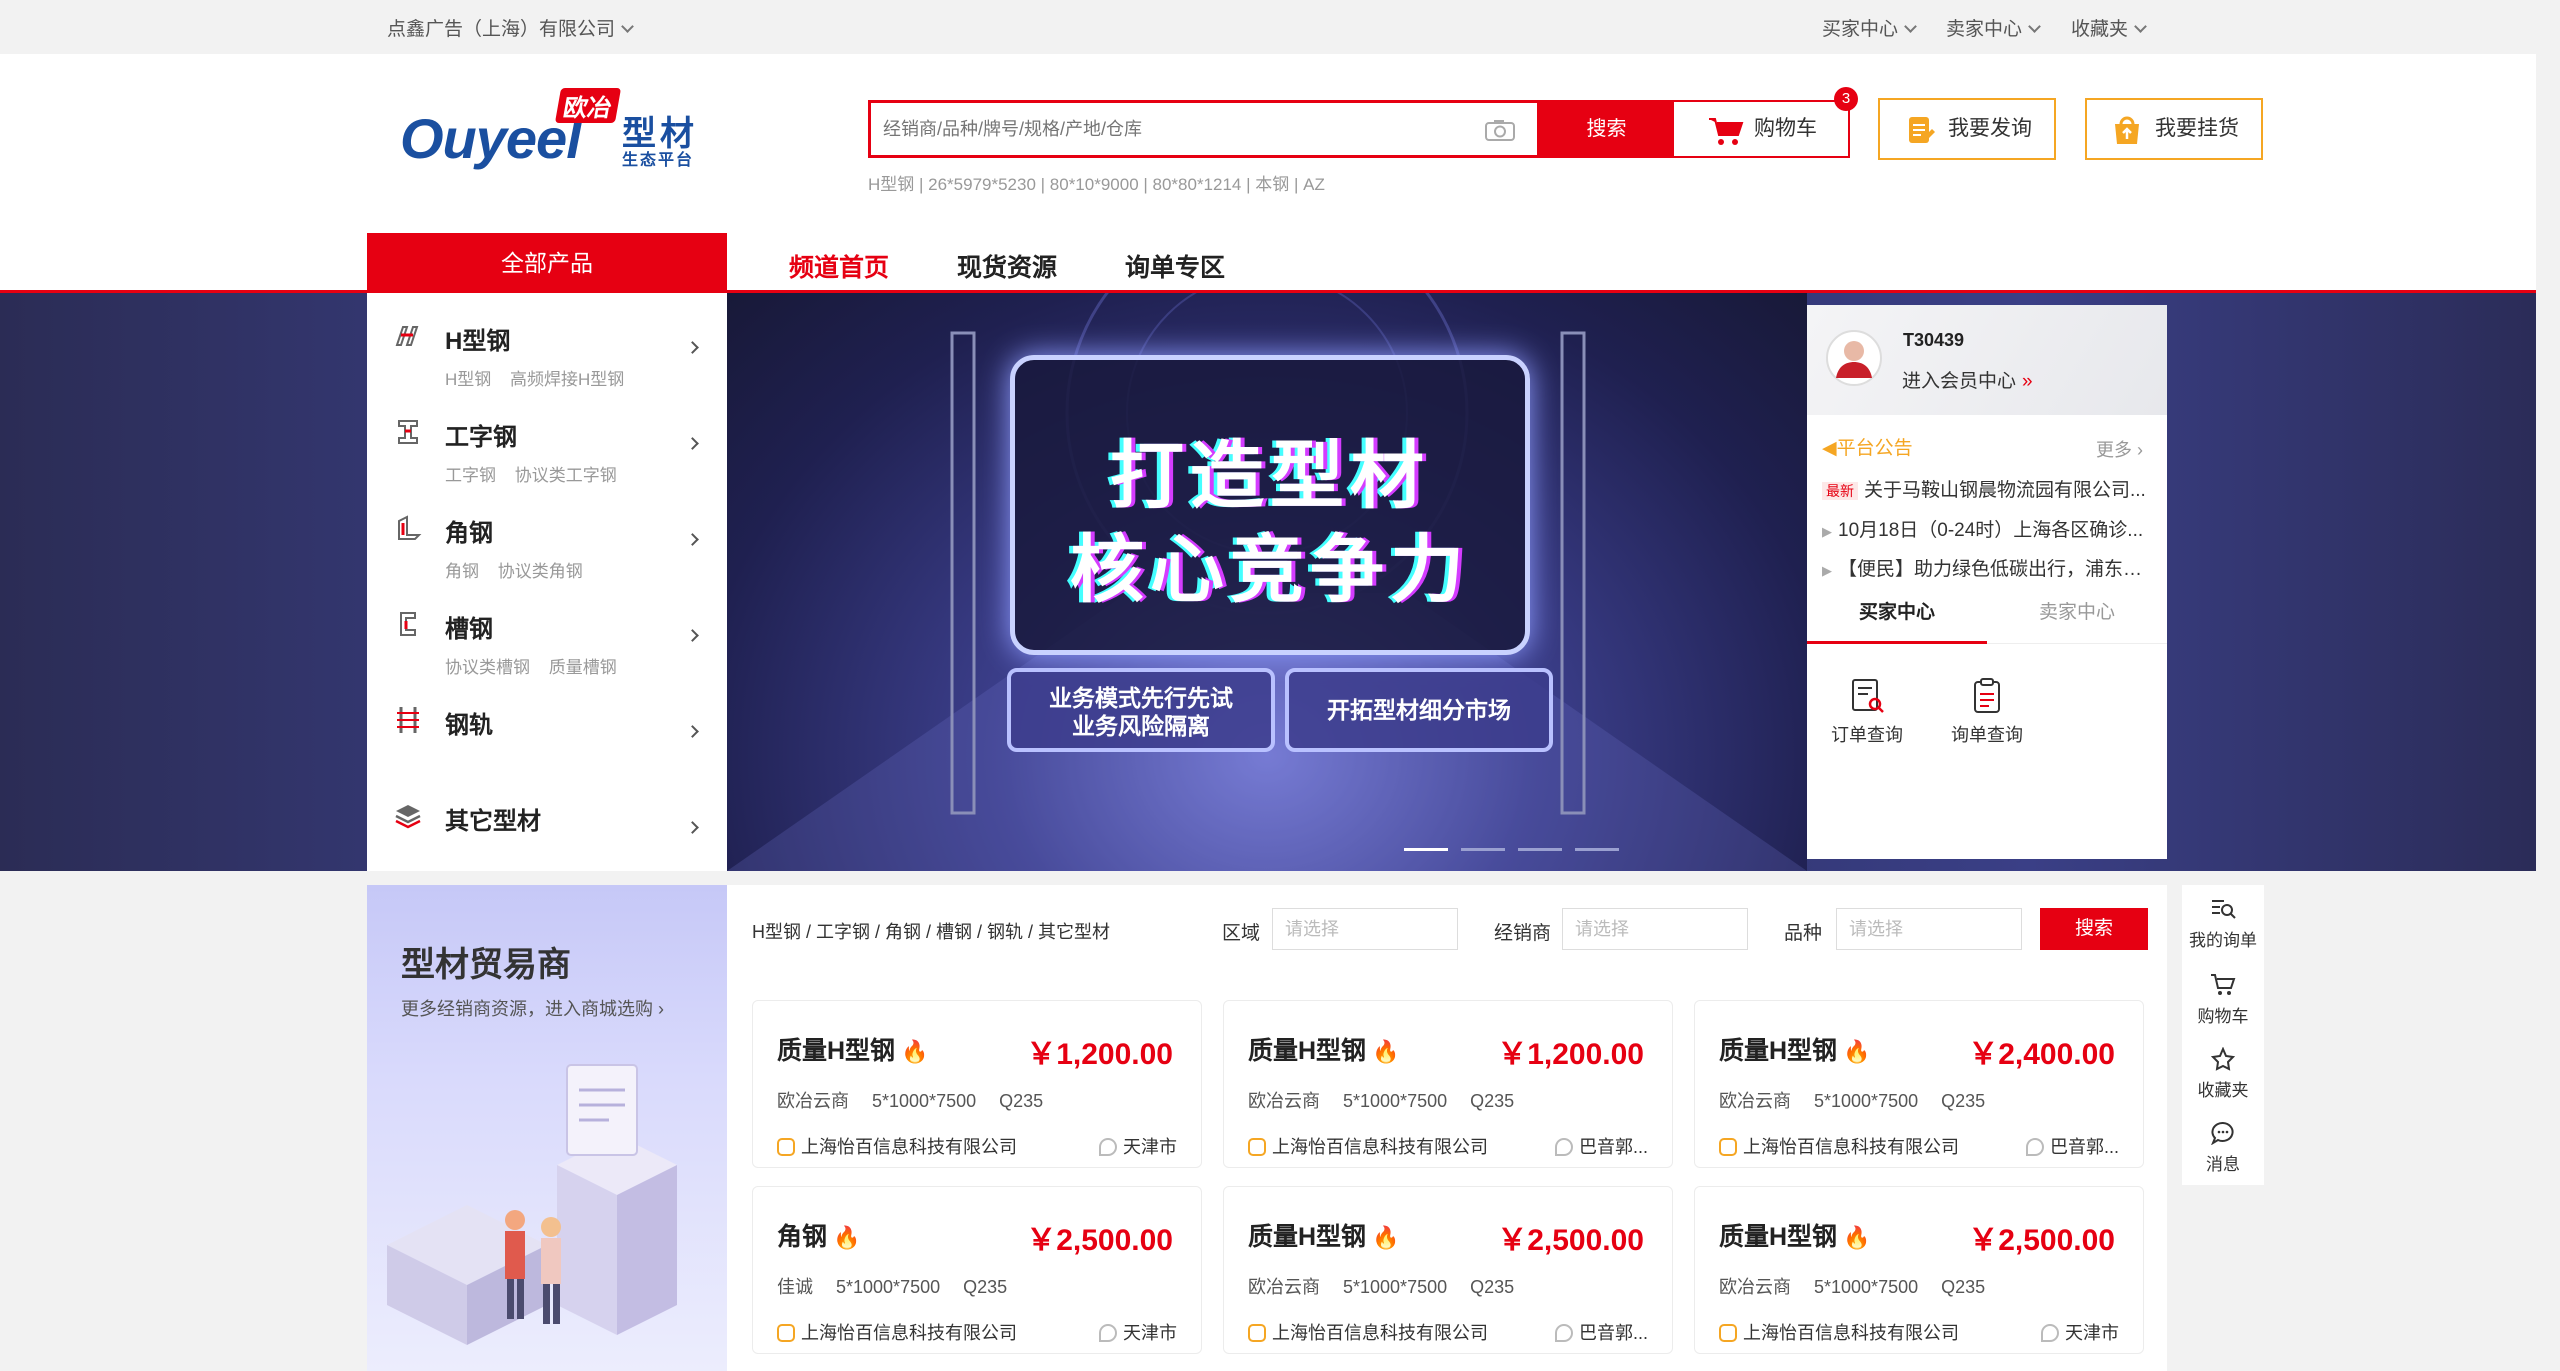 The image size is (2560, 1371). Describe the element at coordinates (2027, 381) in the screenshot. I see `double-chevron-icon: »` at that location.